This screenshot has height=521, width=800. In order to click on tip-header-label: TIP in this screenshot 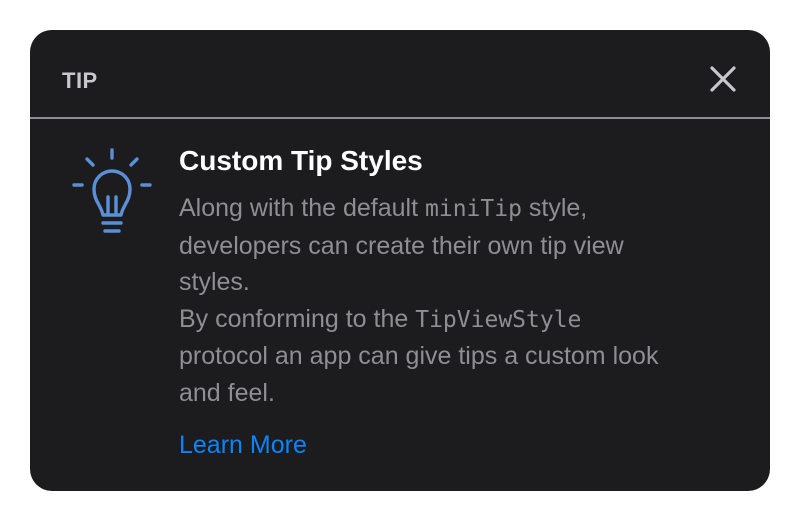, I will do `click(80, 80)`.